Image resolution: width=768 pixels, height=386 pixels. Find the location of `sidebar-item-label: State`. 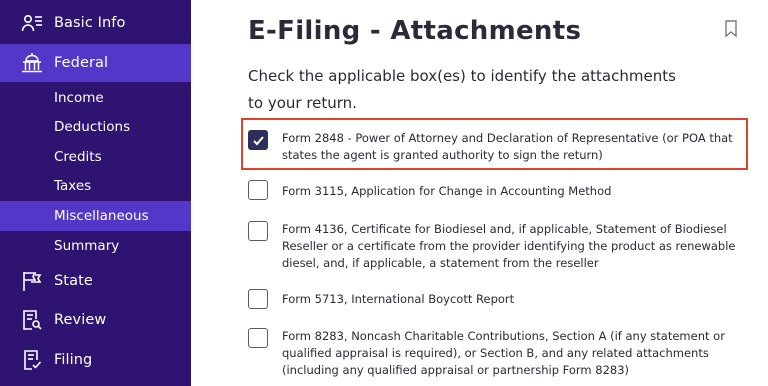

sidebar-item-label: State is located at coordinates (73, 281).